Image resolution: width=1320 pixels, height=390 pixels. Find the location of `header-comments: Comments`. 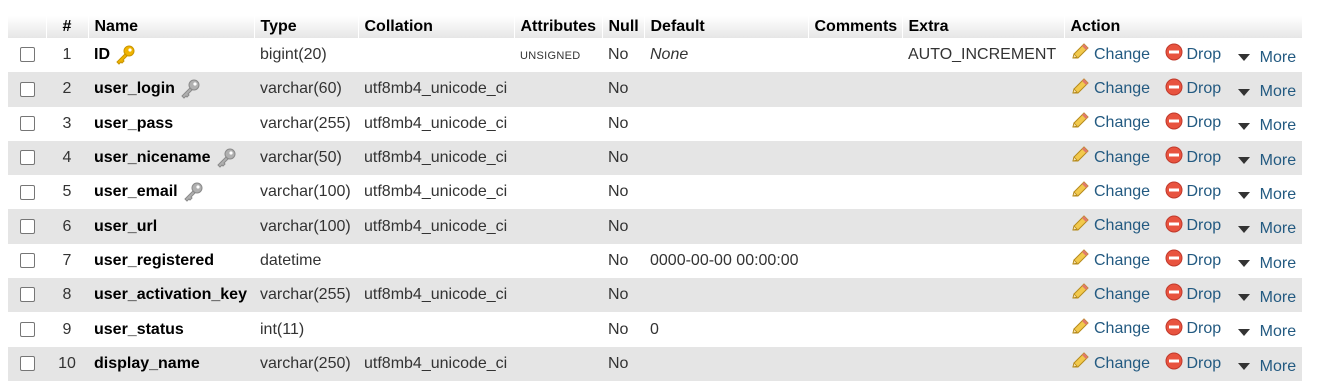

header-comments: Comments is located at coordinates (855, 27).